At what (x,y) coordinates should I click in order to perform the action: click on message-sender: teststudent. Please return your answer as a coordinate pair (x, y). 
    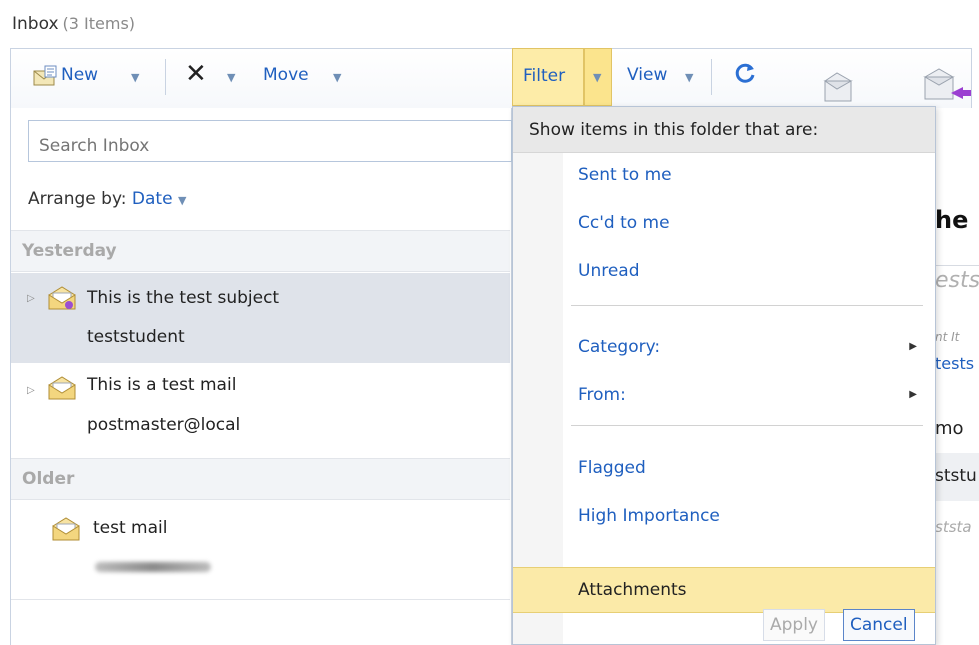
    Looking at the image, I should click on (136, 337).